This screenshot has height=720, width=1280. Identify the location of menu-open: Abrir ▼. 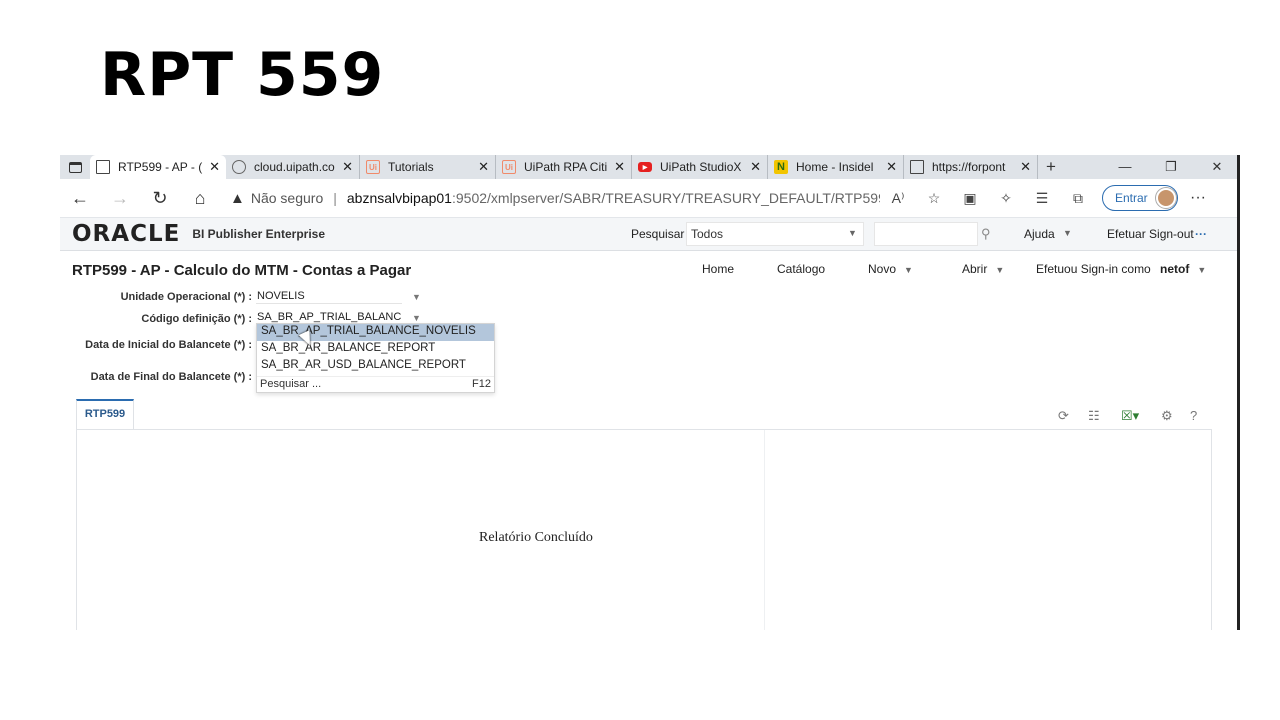
(983, 269).